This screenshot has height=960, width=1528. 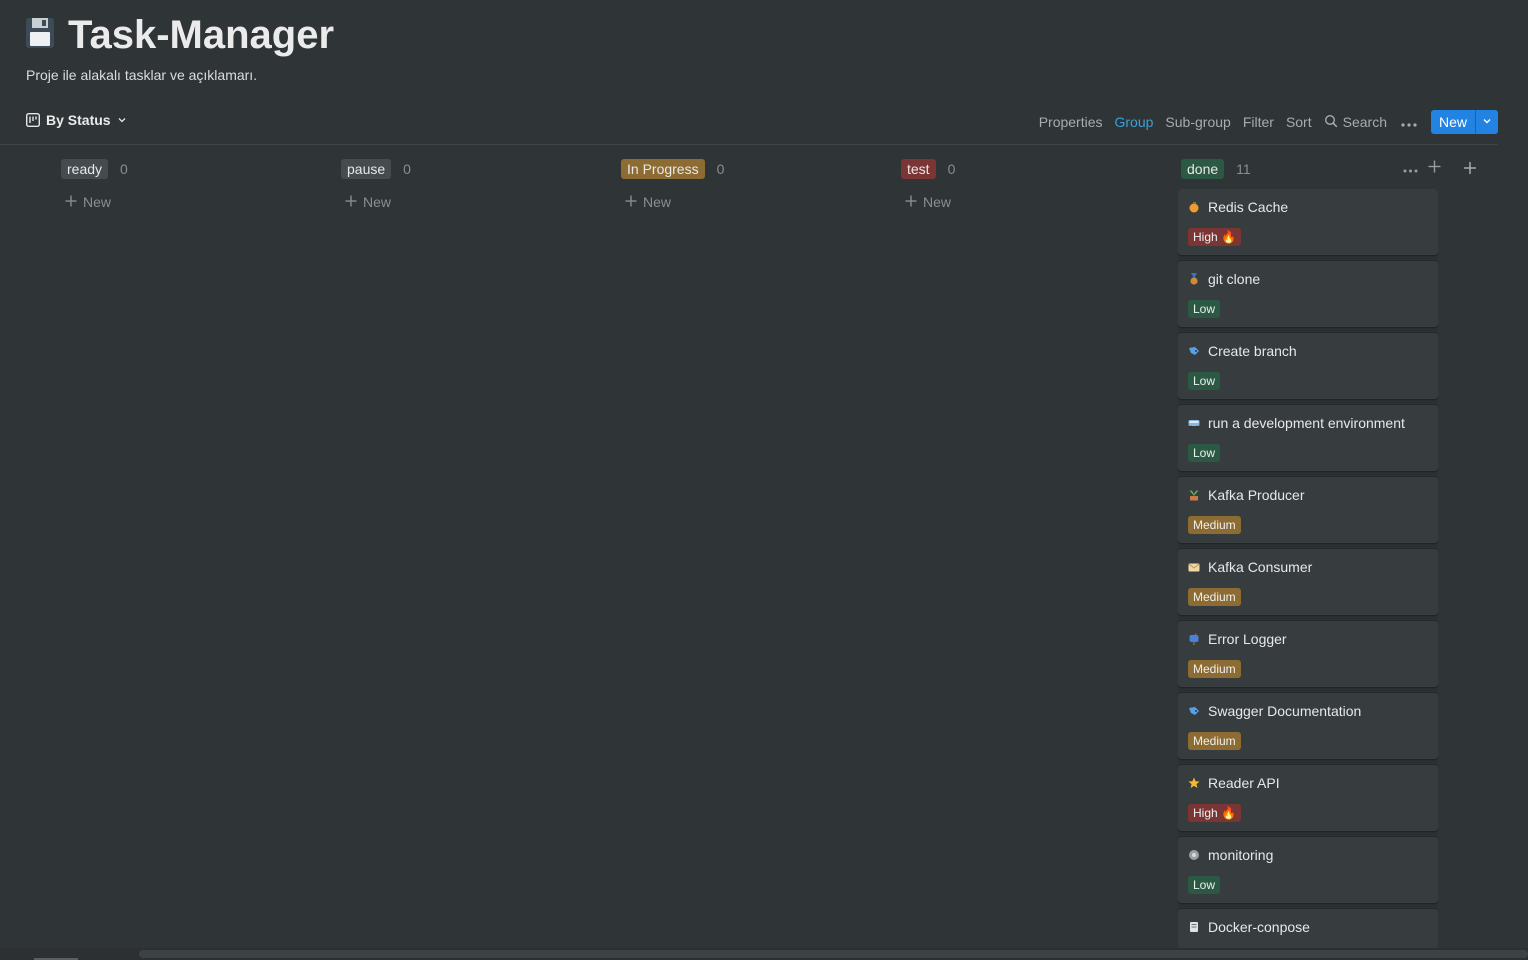 I want to click on new-button: New, so click(x=1453, y=122).